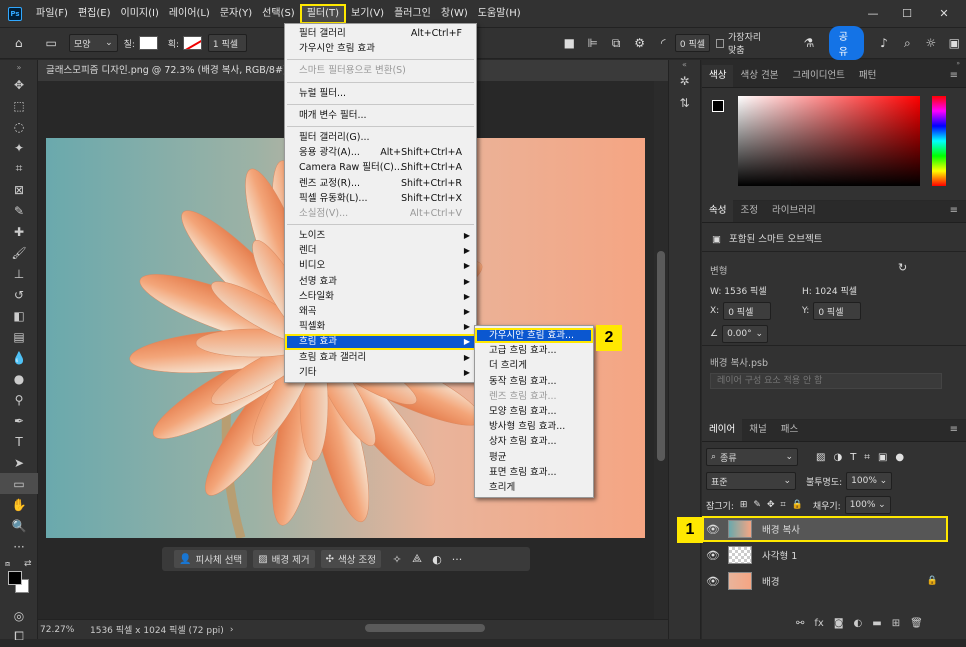  What do you see at coordinates (380, 326) in the screenshot?
I see `menu-item: 픽셀화 ▶` at bounding box center [380, 326].